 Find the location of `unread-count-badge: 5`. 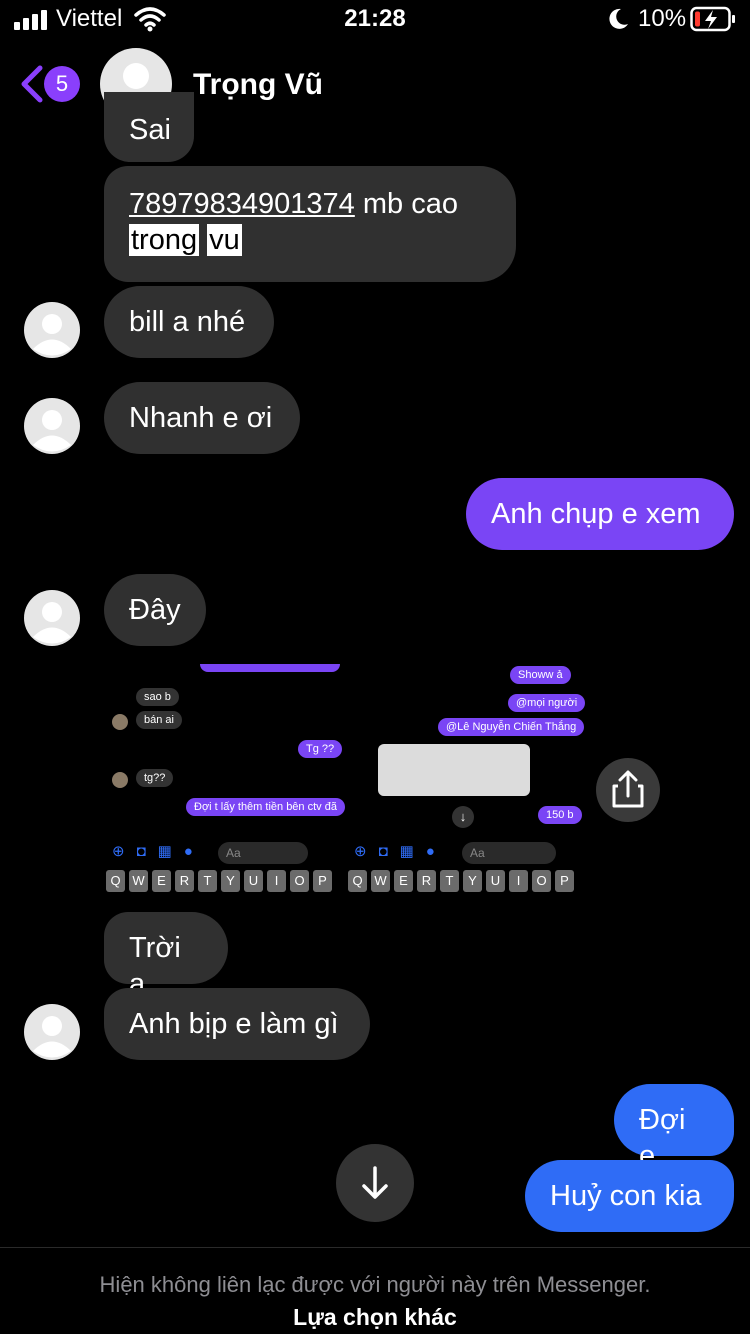

unread-count-badge: 5 is located at coordinates (62, 84).